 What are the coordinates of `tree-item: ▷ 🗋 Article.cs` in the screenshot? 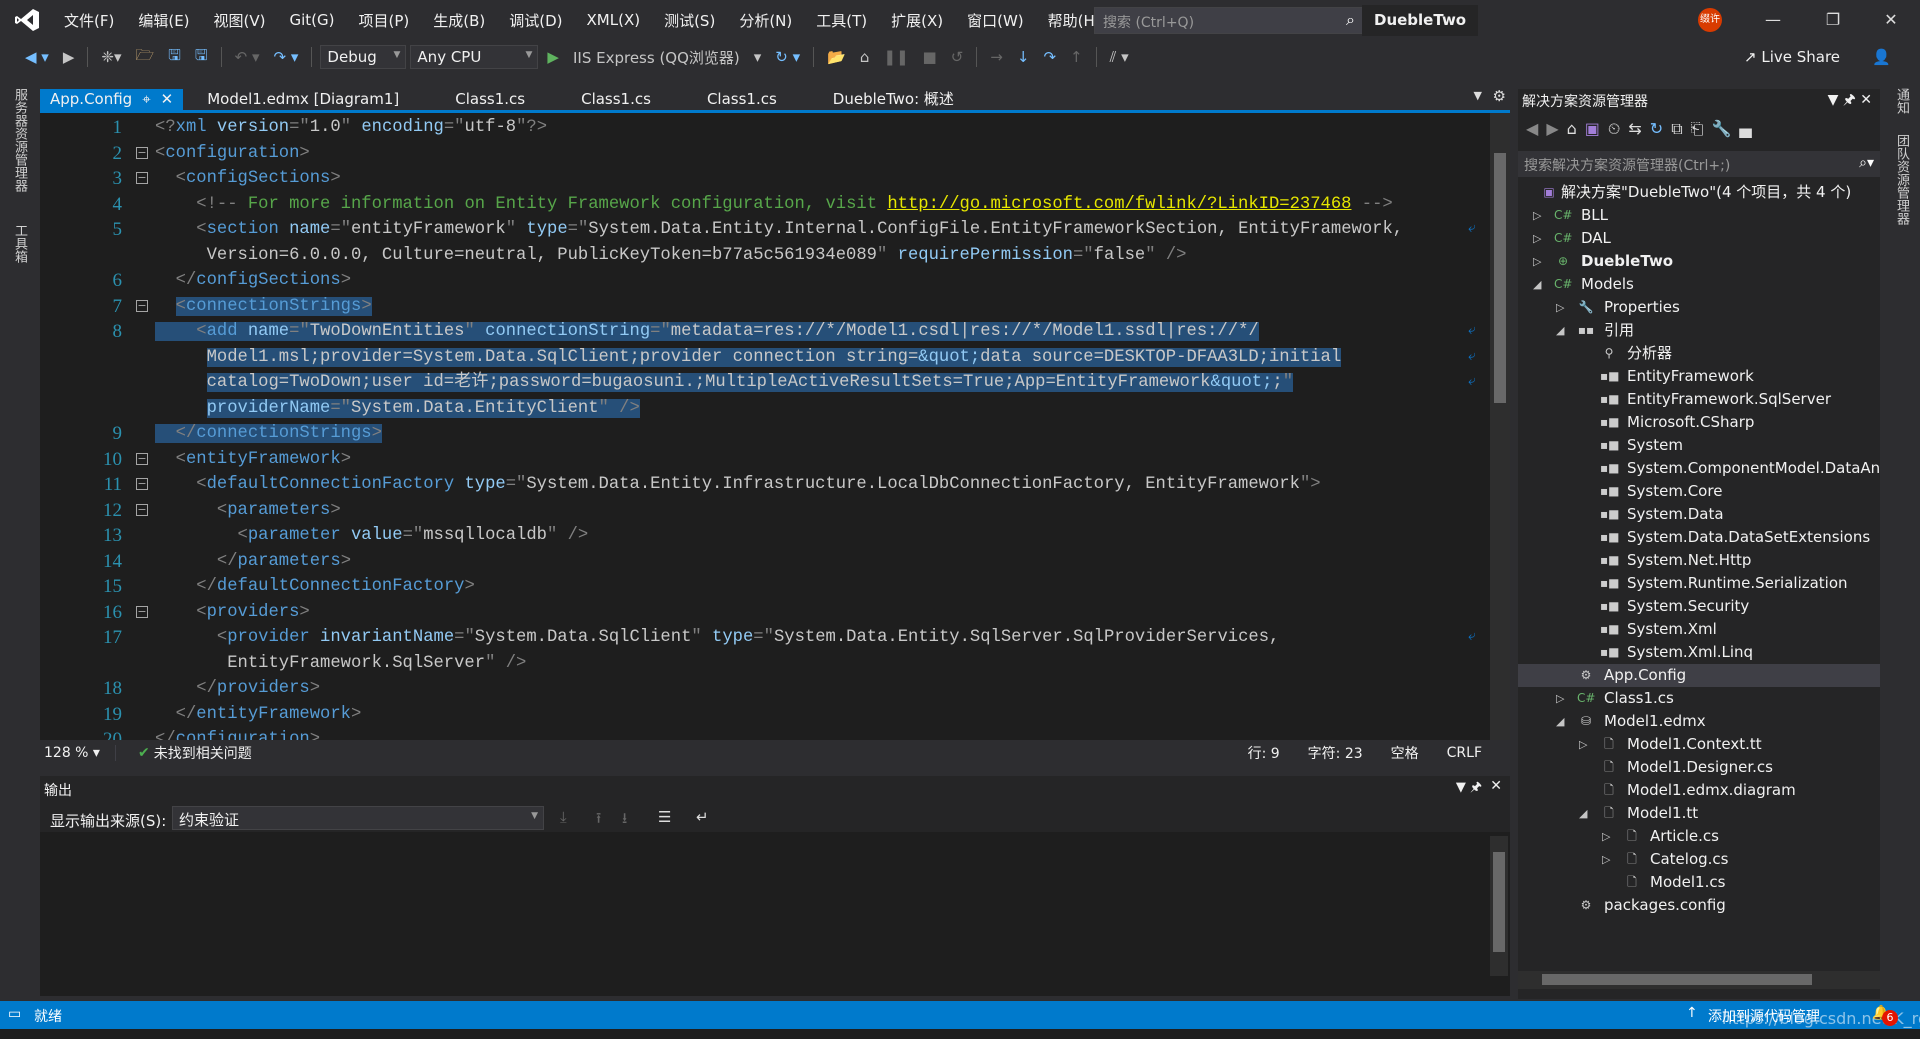 It's located at (1699, 836).